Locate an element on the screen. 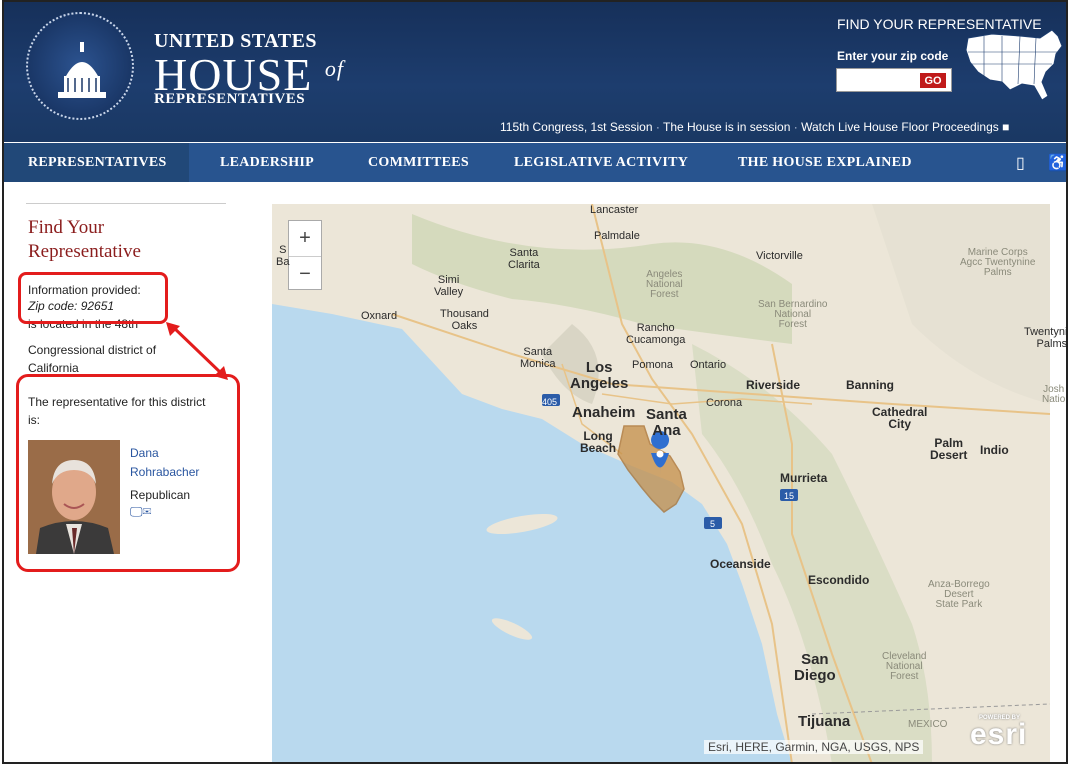 This screenshot has width=1068, height=764. nav-representatives: REPRESENTATIVES is located at coordinates (96, 162).